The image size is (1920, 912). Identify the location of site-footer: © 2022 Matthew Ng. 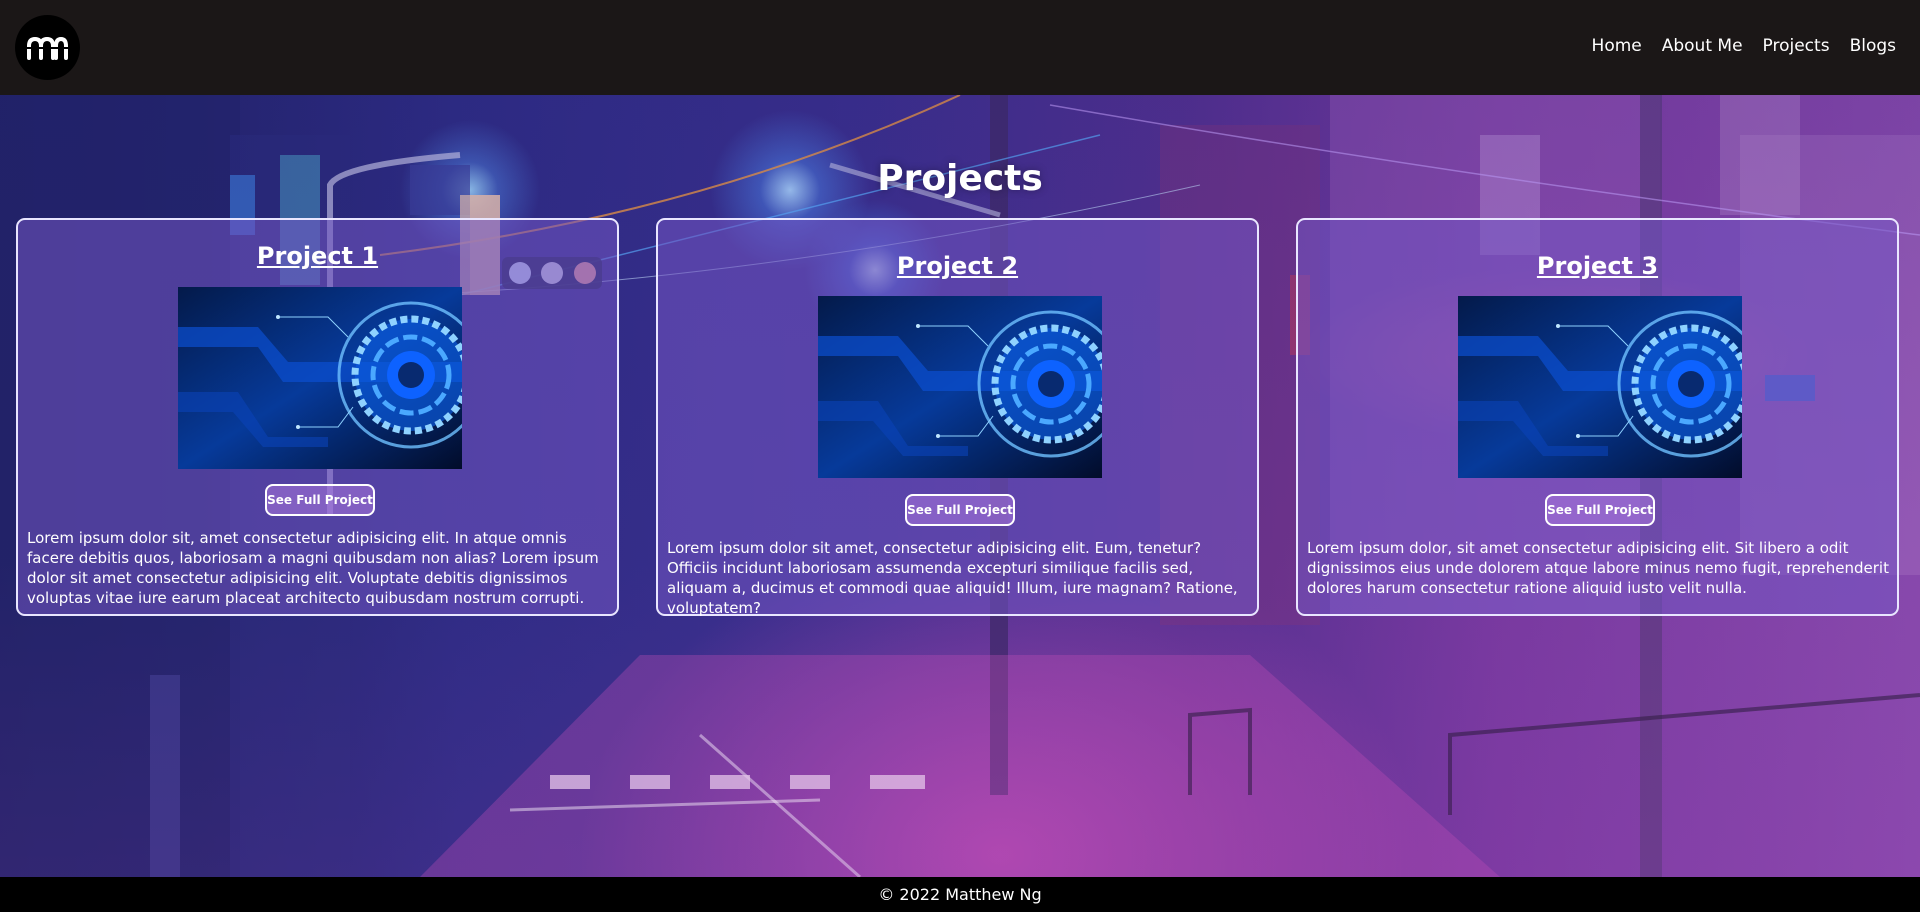
(960, 894).